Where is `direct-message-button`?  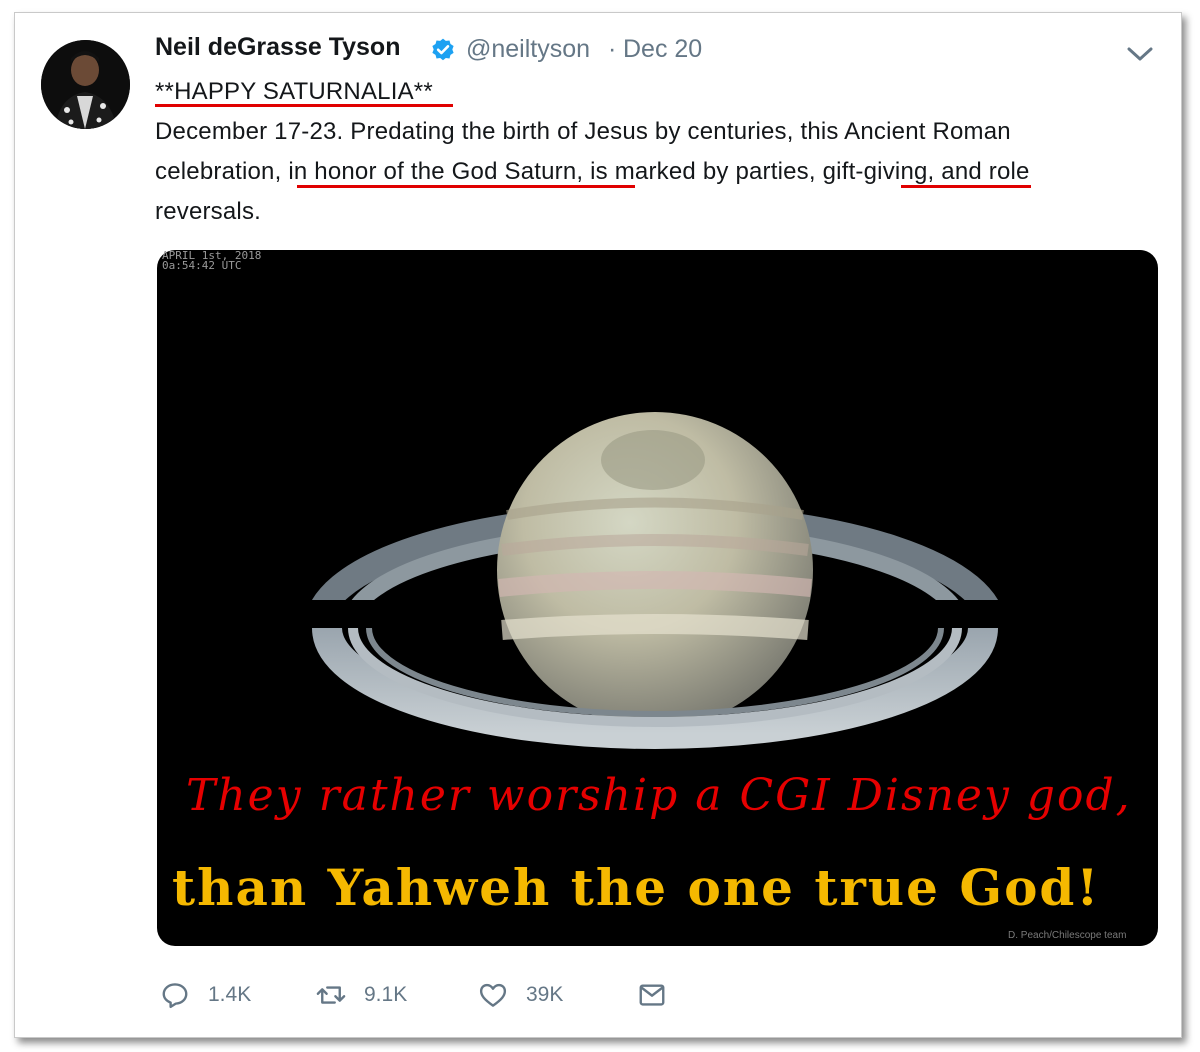 direct-message-button is located at coordinates (661, 995).